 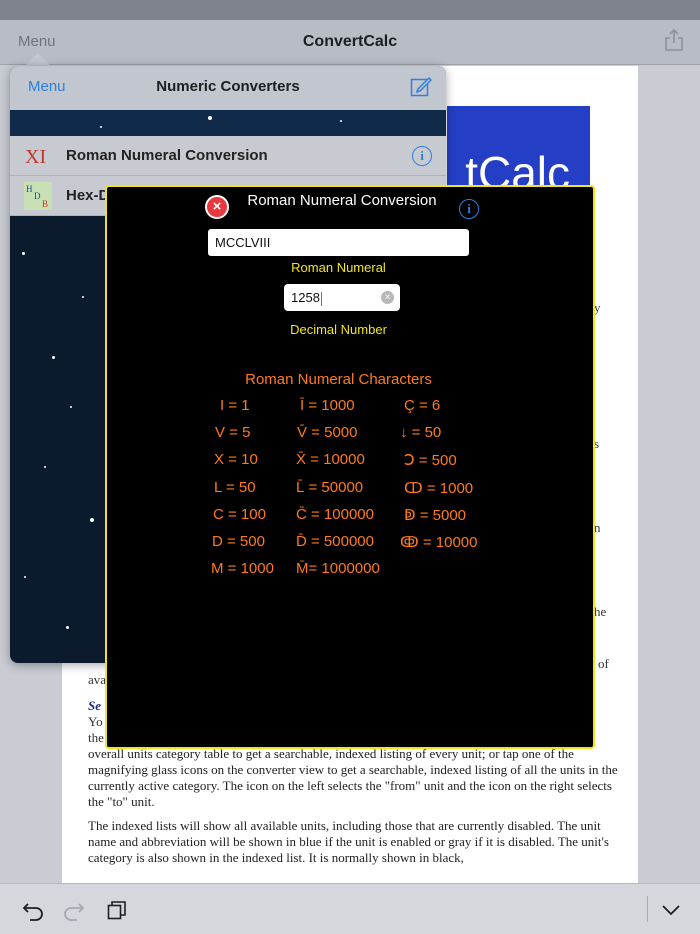 I want to click on char-entry: ↂ = 10000, so click(x=439, y=542).